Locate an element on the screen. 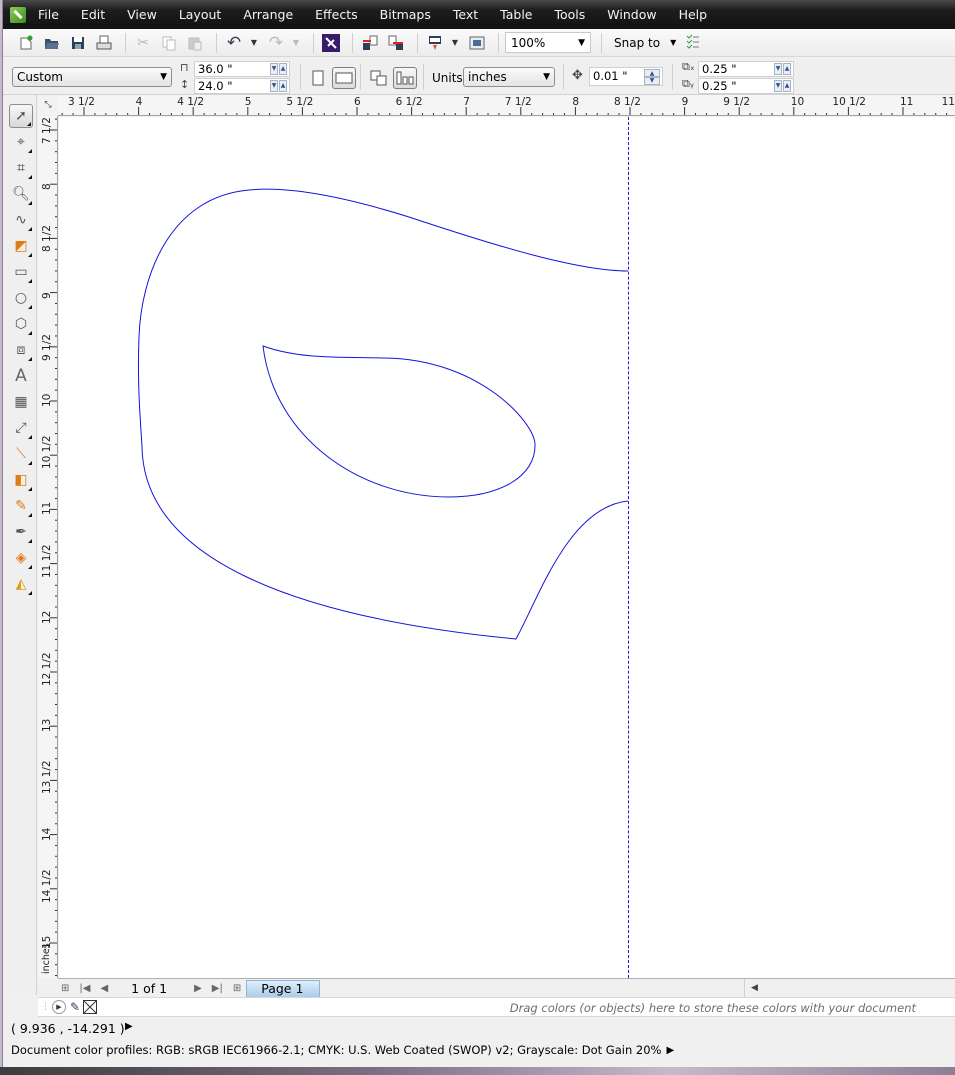  rectangle-tool: ▭ is located at coordinates (21, 272).